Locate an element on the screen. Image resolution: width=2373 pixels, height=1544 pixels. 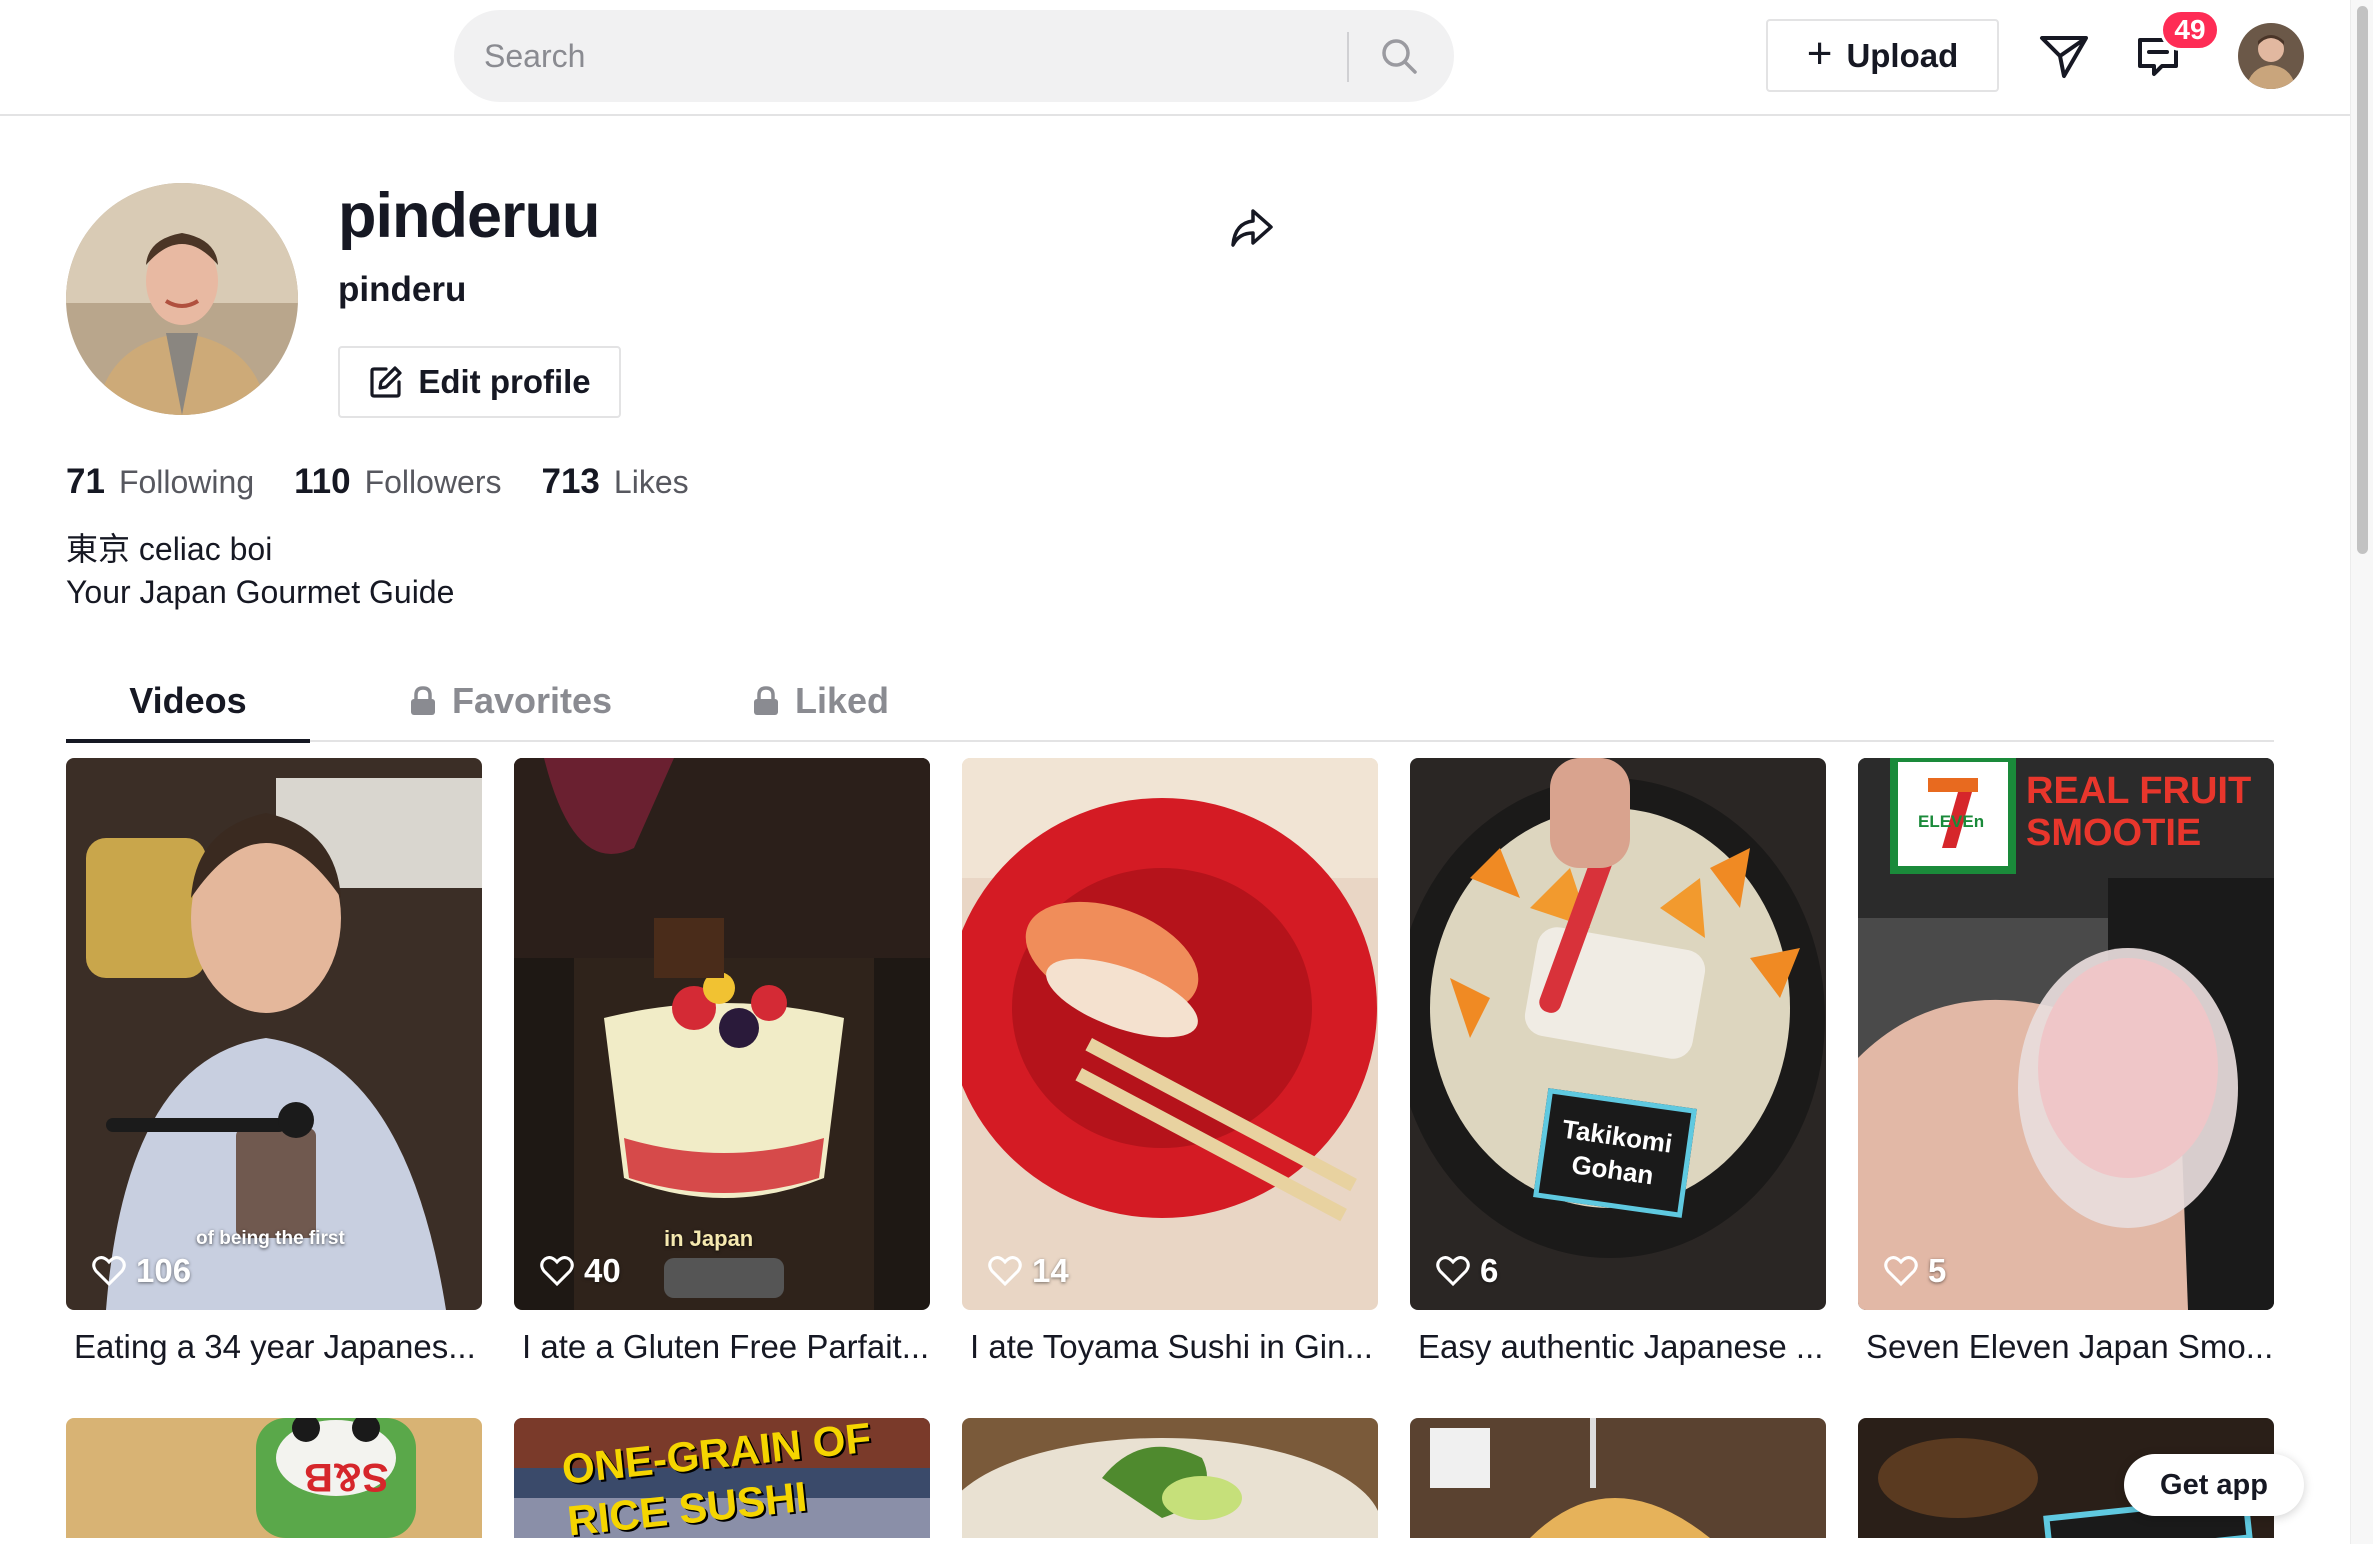
send-icon is located at coordinates (2064, 57).